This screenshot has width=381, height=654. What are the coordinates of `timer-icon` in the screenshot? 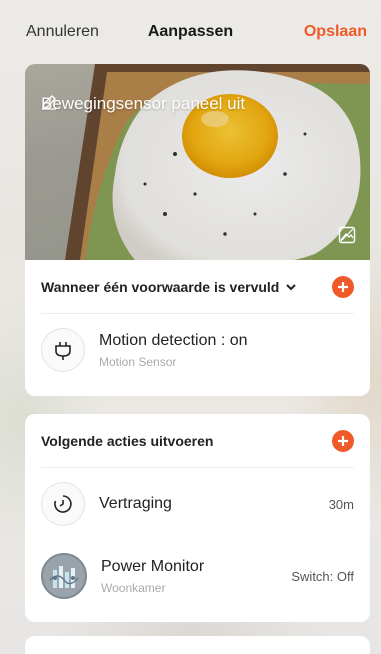 It's located at (63, 504).